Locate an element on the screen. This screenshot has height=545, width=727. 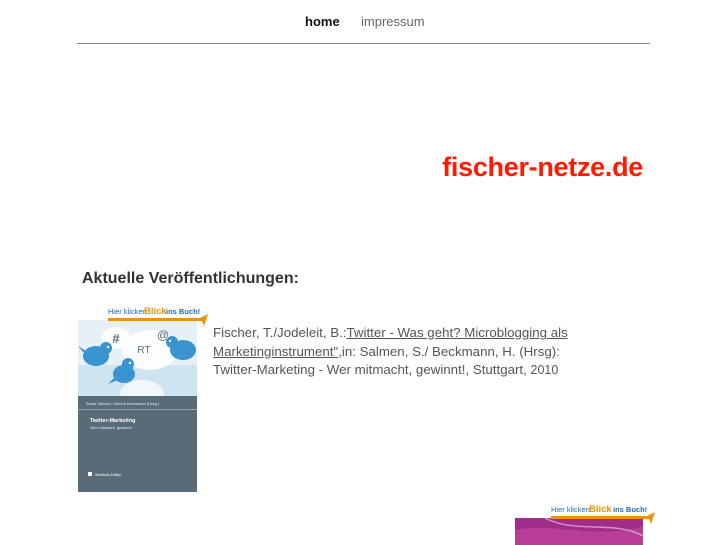
publication-source: ,in: Salmen, S./ Beckmann, H. (Hrsg): is located at coordinates (449, 351).